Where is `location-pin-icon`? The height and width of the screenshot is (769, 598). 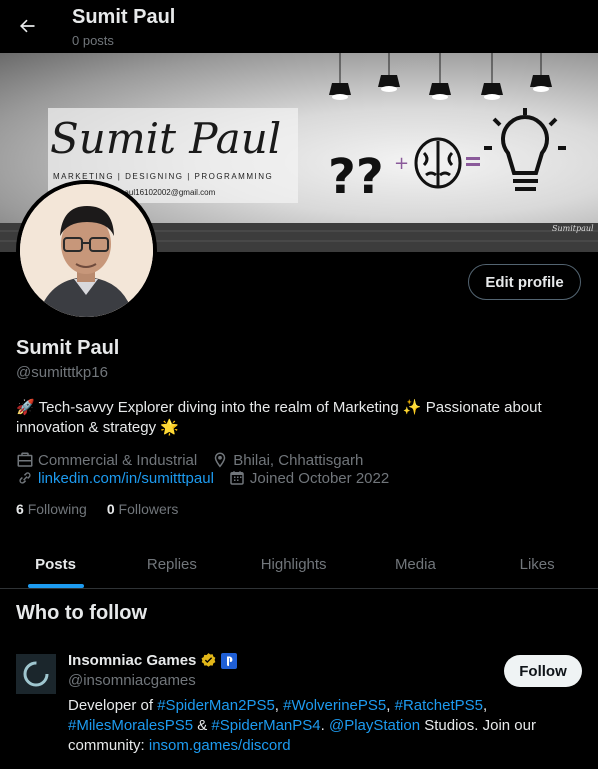
location-pin-icon is located at coordinates (220, 460).